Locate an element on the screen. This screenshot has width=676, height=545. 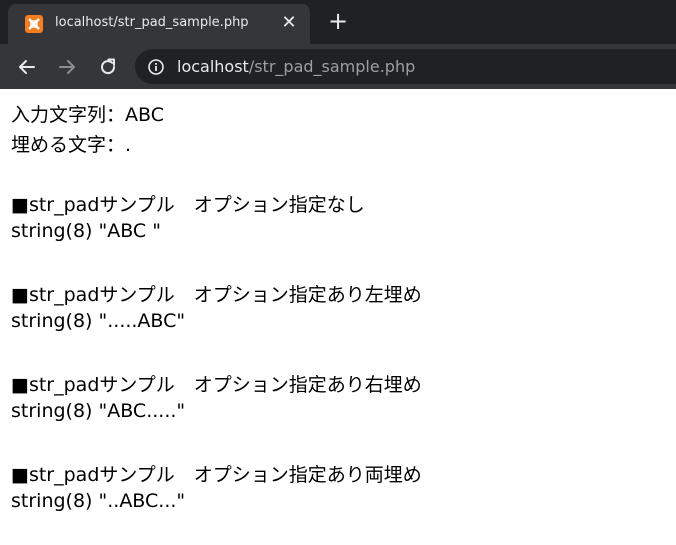
result-no-option: string(8) "ABC " is located at coordinates (86, 231).